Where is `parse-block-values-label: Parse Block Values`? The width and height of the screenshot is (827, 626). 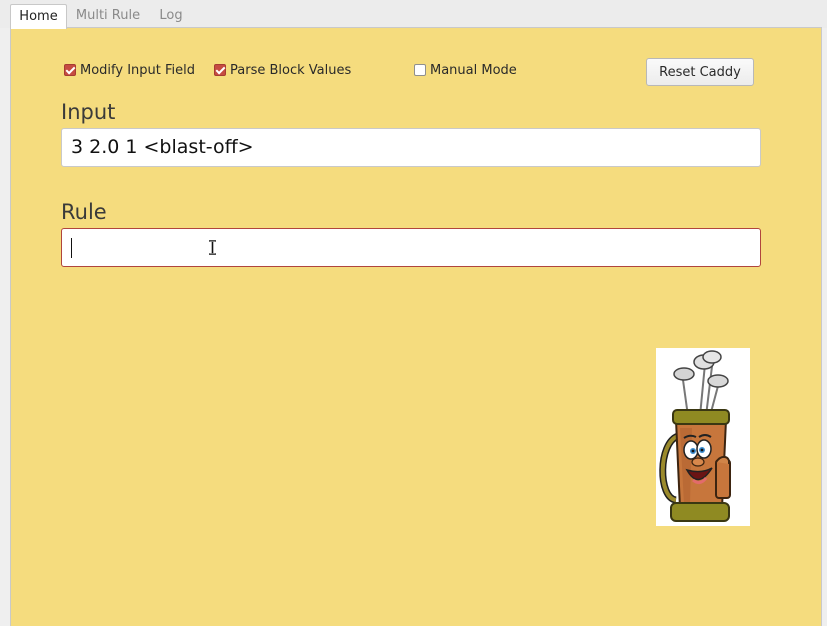 parse-block-values-label: Parse Block Values is located at coordinates (291, 70).